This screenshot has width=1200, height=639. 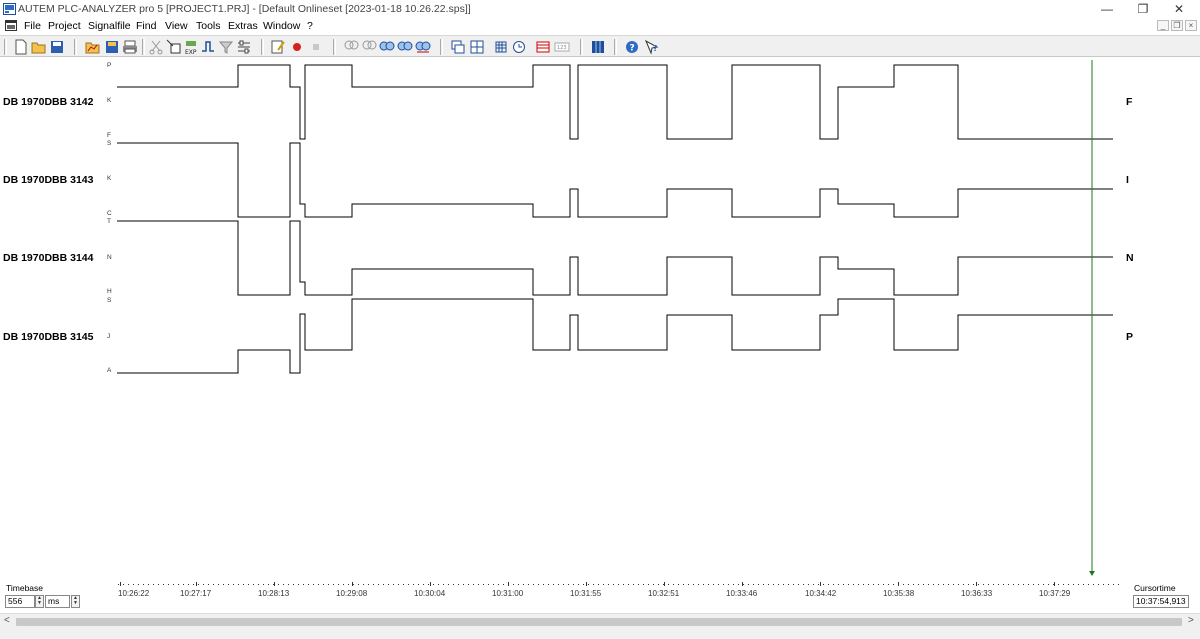 What do you see at coordinates (48, 102) in the screenshot?
I see `signal-name: DB 1970DBB 3142` at bounding box center [48, 102].